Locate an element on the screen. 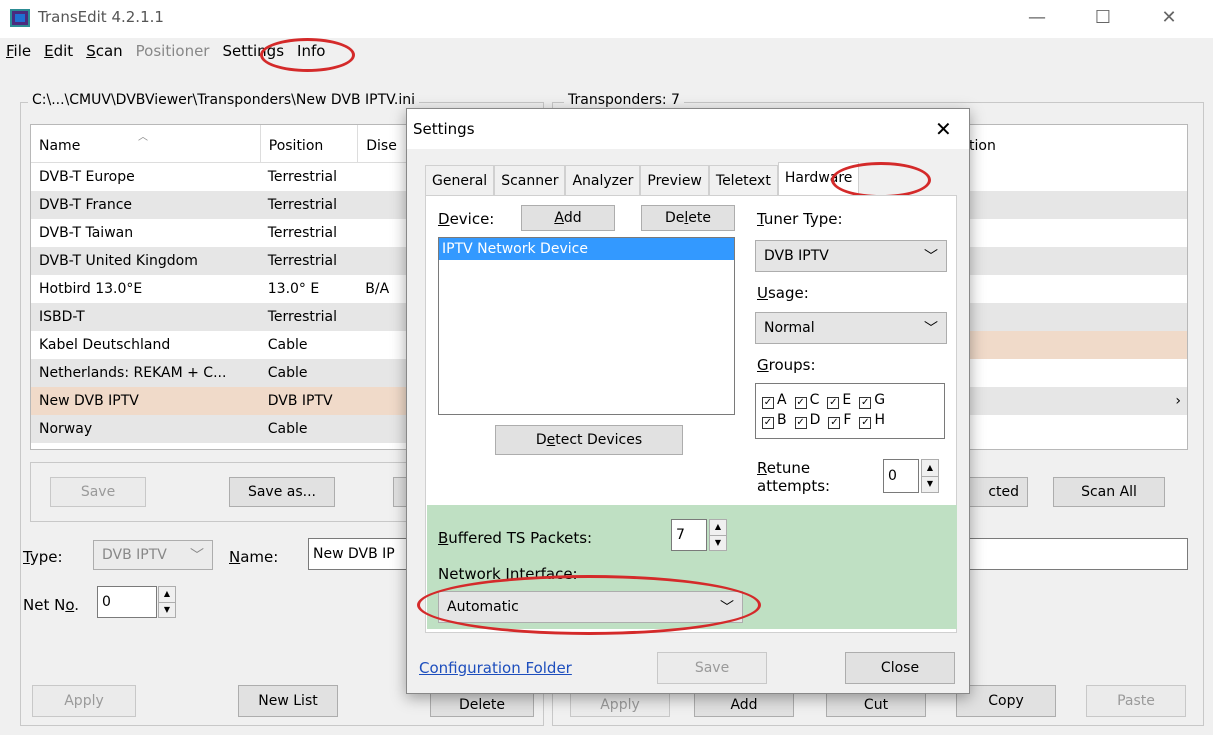 This screenshot has width=1213, height=735. transponder-detail-table: tion › is located at coordinates (1074, 287).